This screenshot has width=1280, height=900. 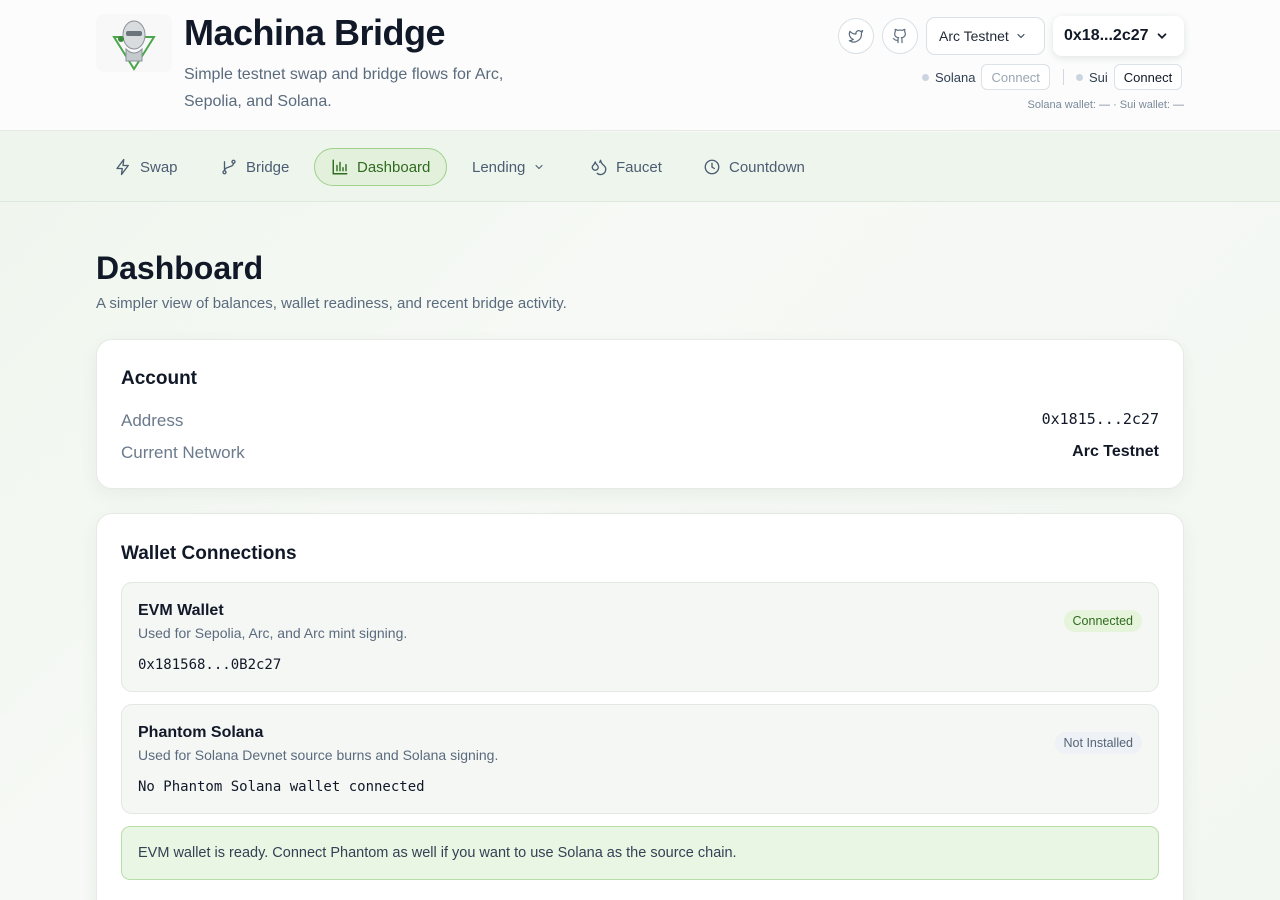 What do you see at coordinates (1105, 105) in the screenshot?
I see `wallet-meta: Solana wallet: — · Sui wallet: —` at bounding box center [1105, 105].